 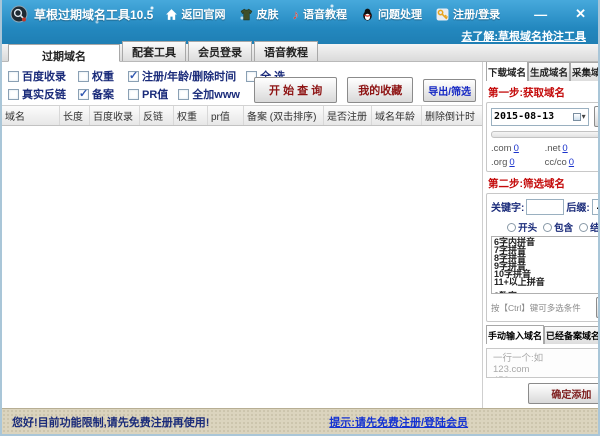 I want to click on main-tab-bar: 过期域名 配套工具 会员登录 语音教程, so click(x=300, y=52).